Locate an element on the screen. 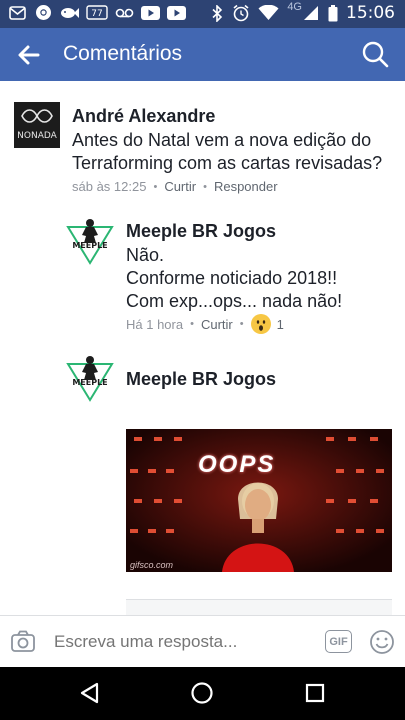 The image size is (405, 720). phone-badge-text: 77 is located at coordinates (96, 14).